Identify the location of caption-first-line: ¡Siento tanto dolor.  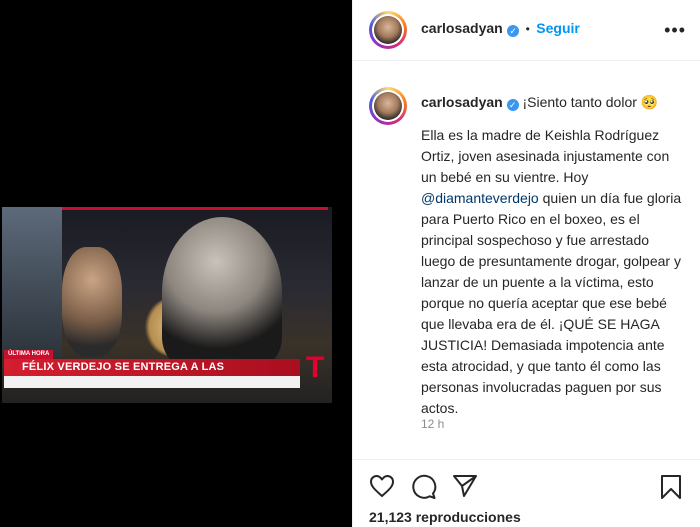
(579, 102).